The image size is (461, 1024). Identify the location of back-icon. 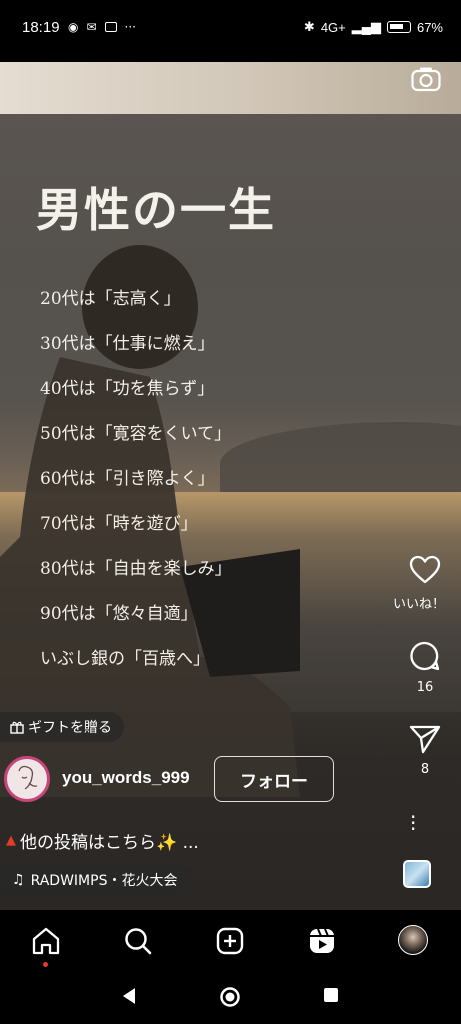
(130, 996).